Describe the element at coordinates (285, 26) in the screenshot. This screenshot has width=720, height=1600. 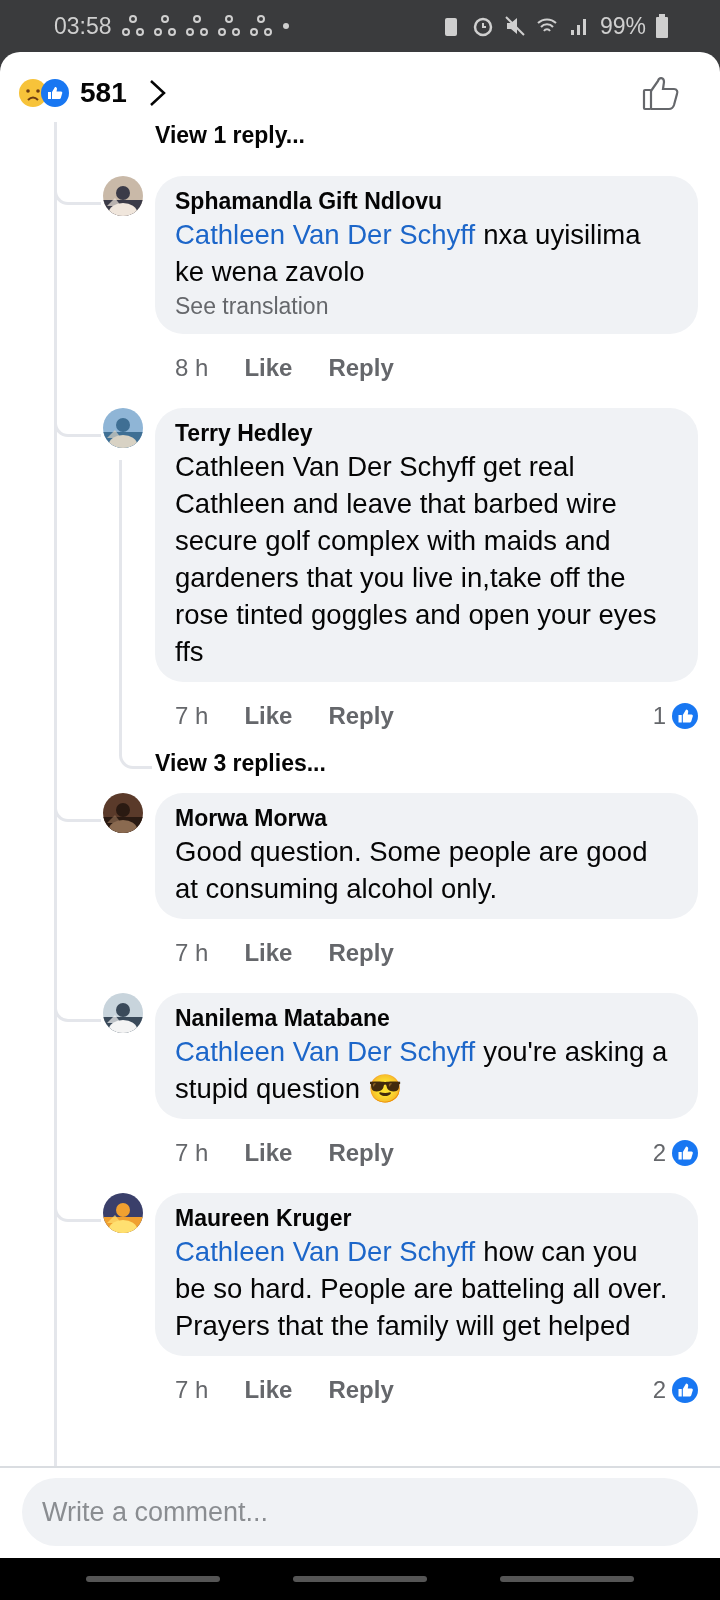
I see `dot-icon` at that location.